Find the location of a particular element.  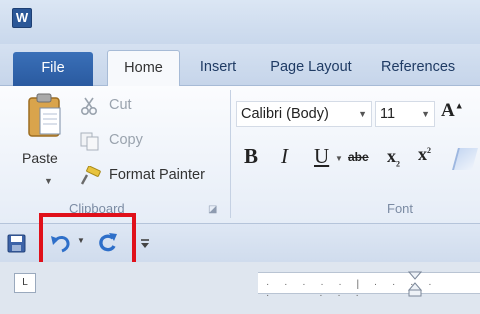

customize-qat-icon is located at coordinates (145, 243).